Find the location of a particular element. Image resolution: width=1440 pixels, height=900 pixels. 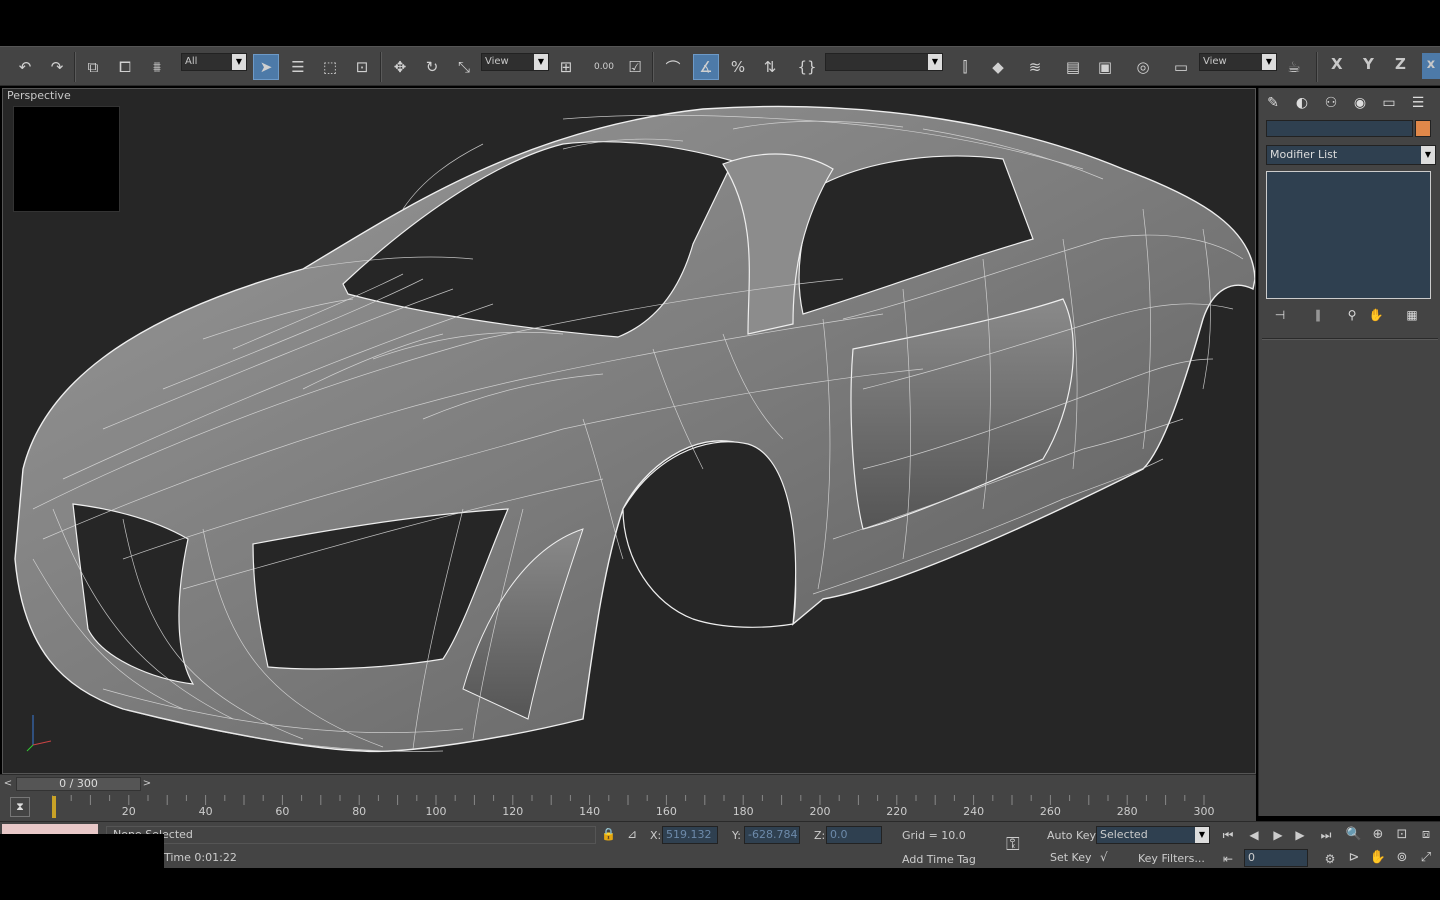

material-editor-icon: ◎ is located at coordinates (1143, 67).